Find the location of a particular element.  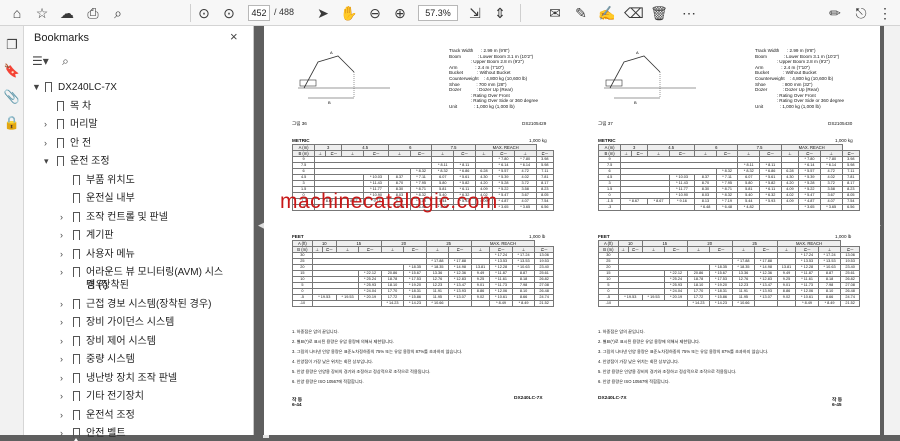

pages-thumbnail-icon: ❐ is located at coordinates (12, 45).